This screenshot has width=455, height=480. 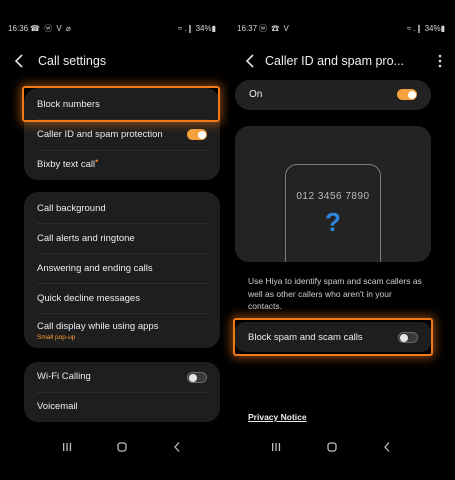 I want to click on row-label: Quick decline messages, so click(x=88, y=298).